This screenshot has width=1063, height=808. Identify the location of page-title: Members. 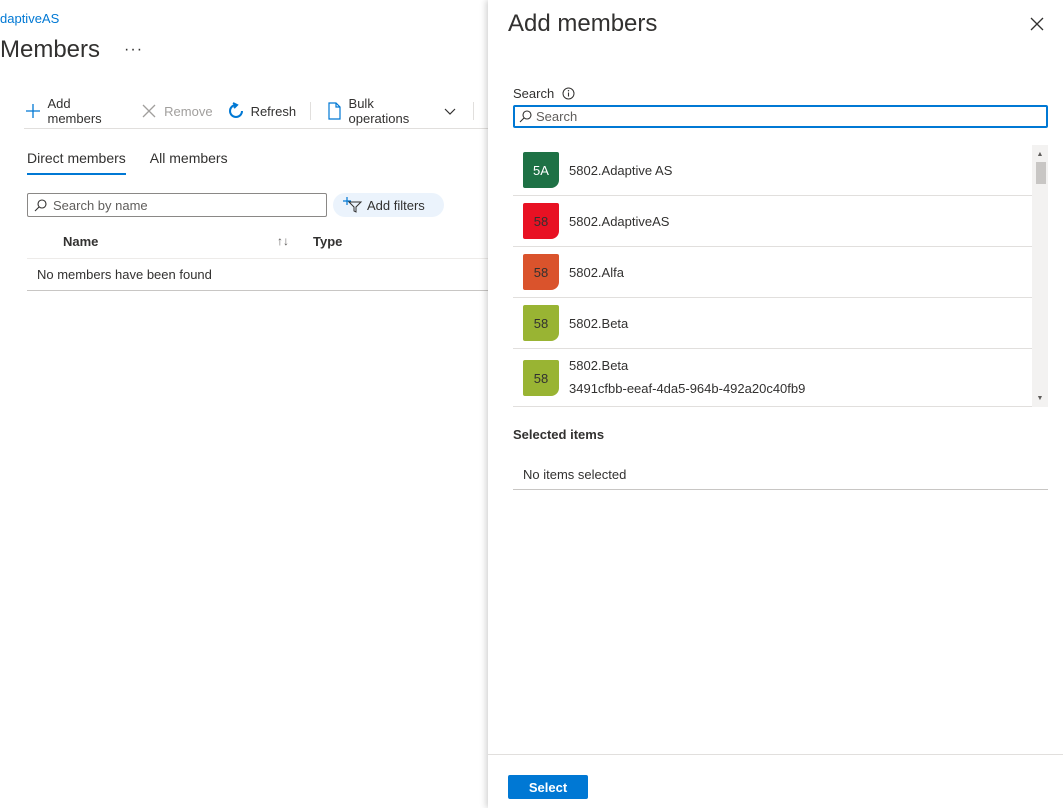
(50, 49).